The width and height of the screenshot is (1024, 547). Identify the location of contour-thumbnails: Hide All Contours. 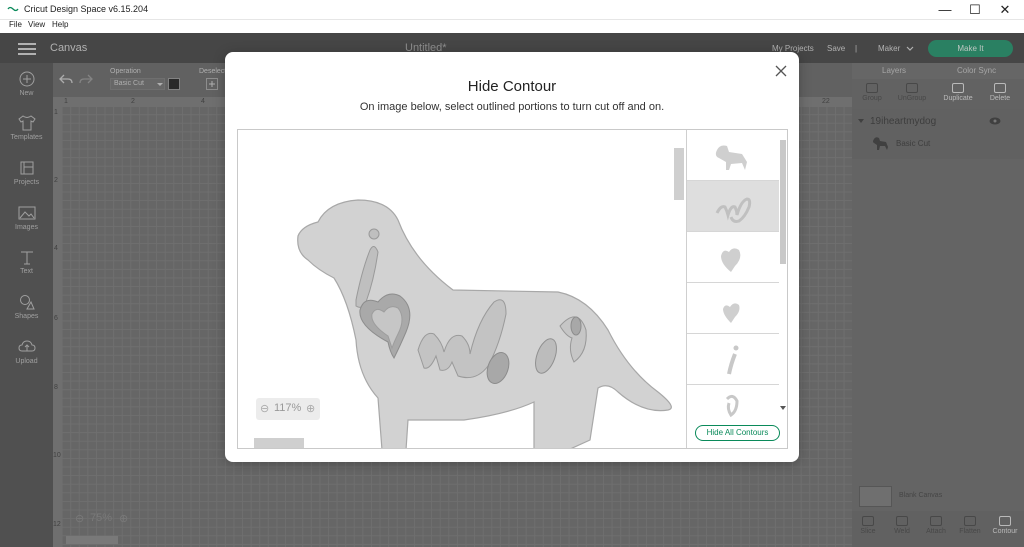
(736, 289).